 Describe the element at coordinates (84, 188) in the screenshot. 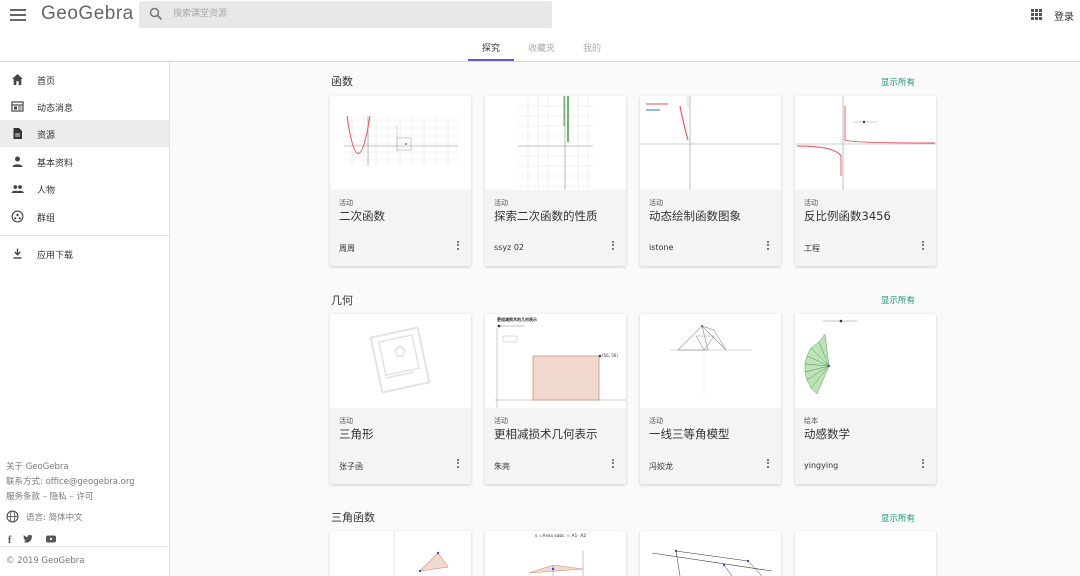

I see `sidebar-item-people: 人物` at that location.